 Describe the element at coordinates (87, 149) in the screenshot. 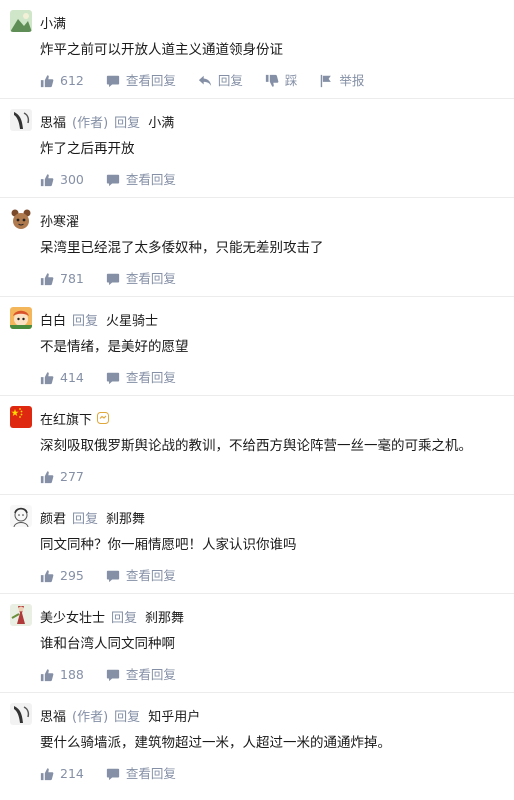

I see `comment-text: 炸了之后再开放` at that location.